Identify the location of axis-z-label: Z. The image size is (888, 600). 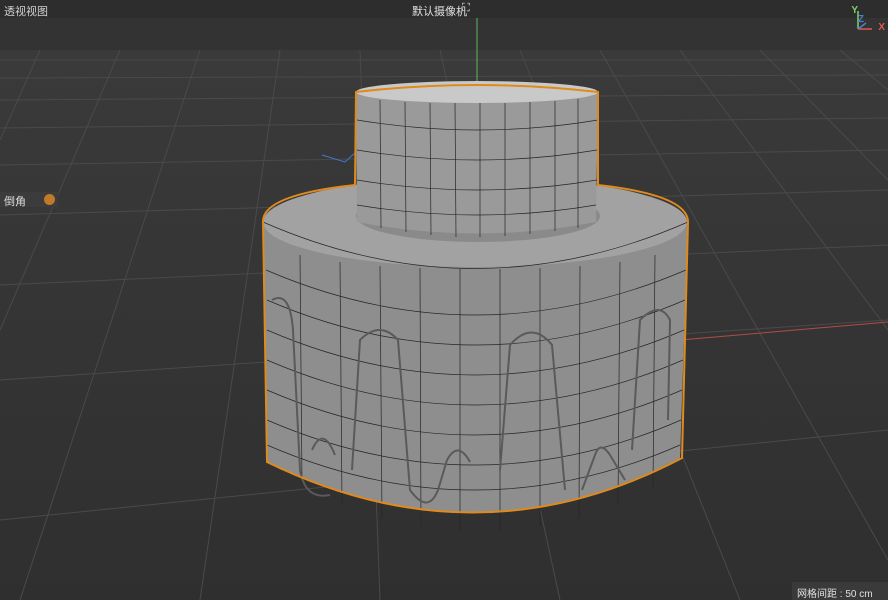
(860, 19).